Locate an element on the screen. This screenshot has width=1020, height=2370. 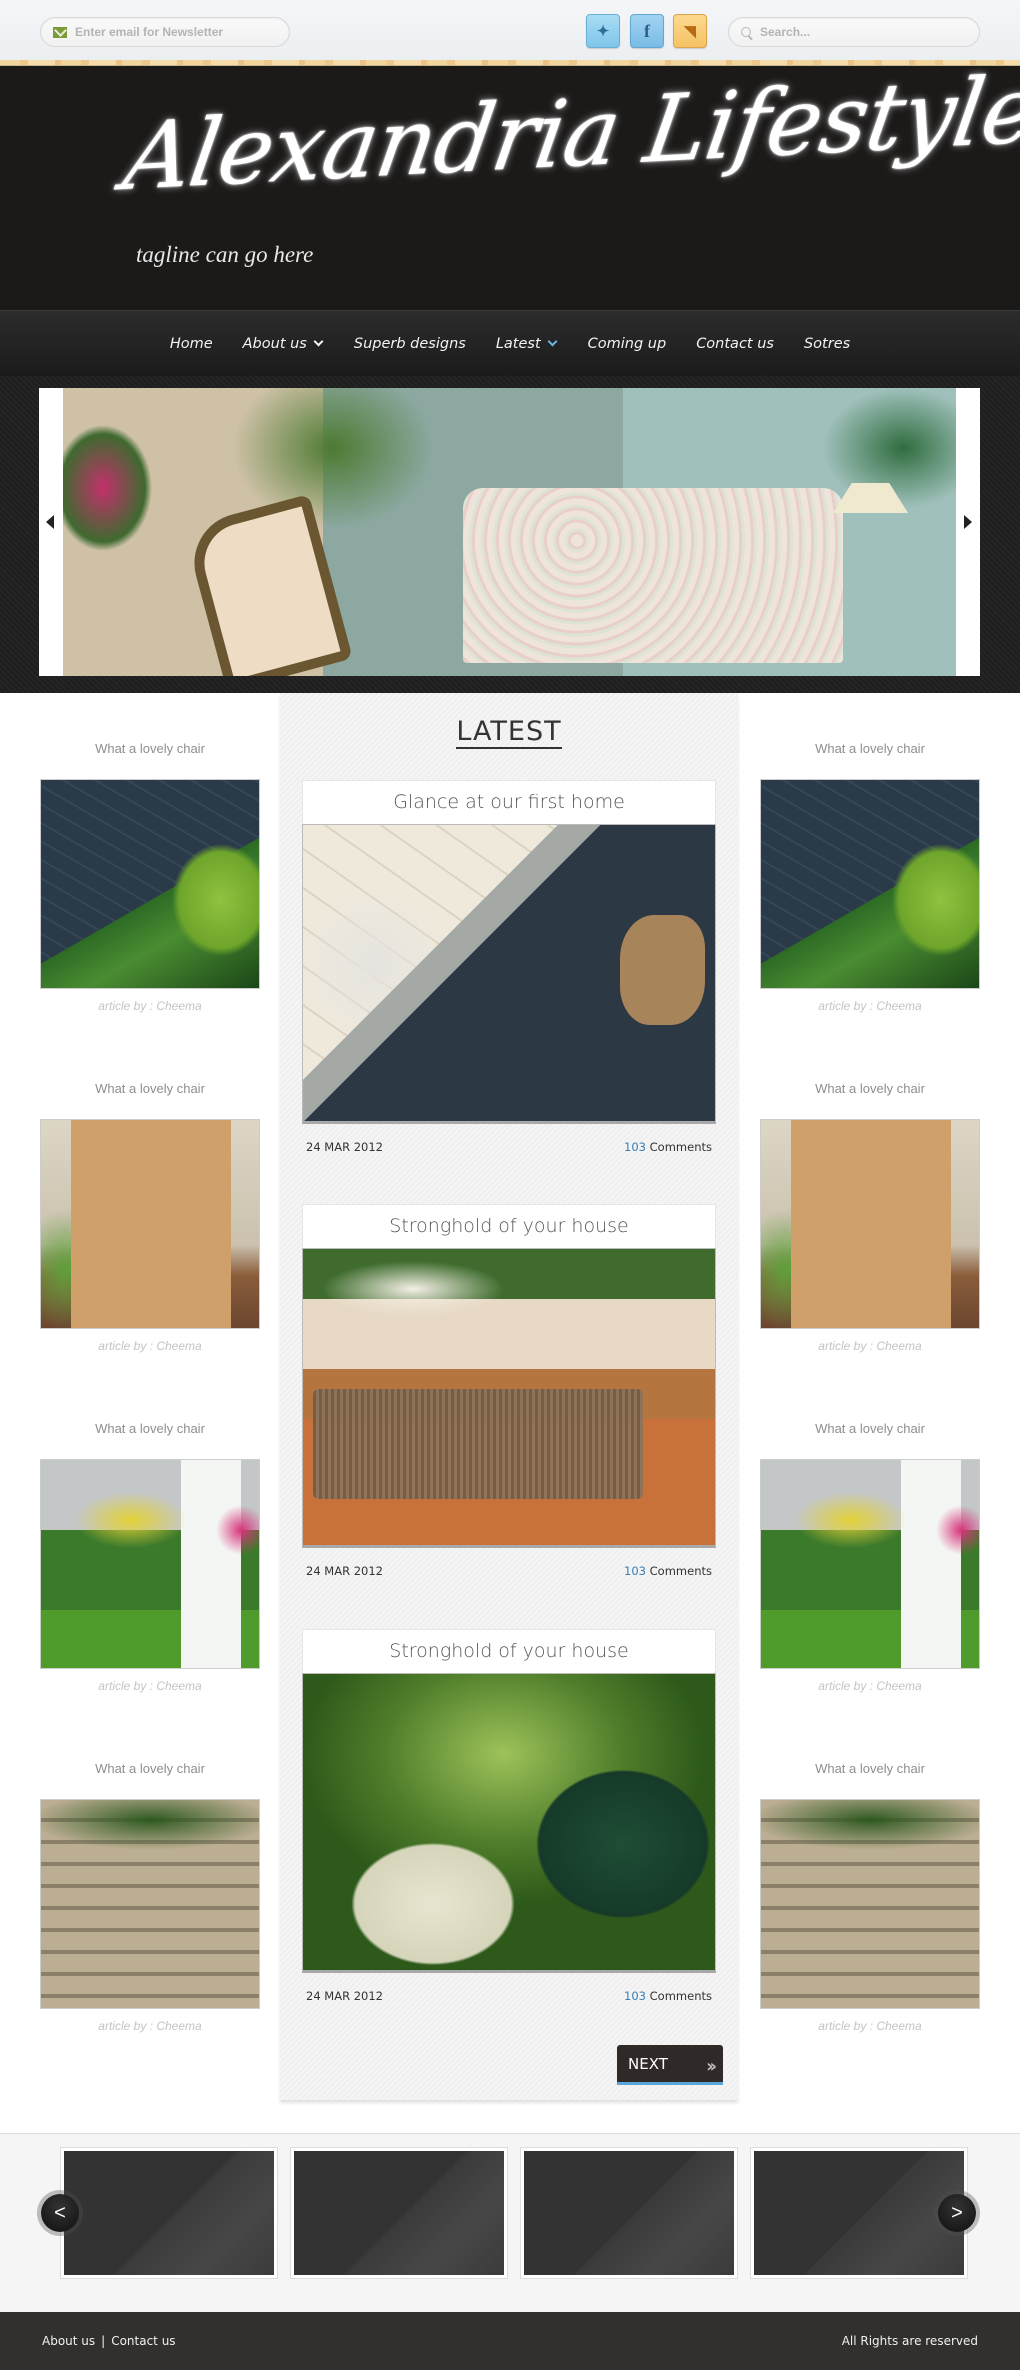
nav-item-sotres: Sotres is located at coordinates (827, 344).